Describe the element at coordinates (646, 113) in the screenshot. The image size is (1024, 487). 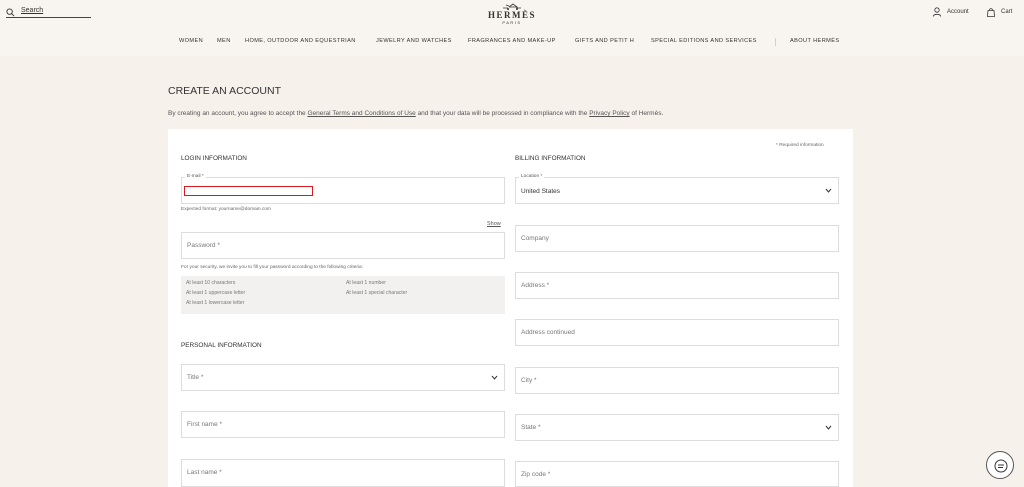
I see `intro-text-end: of Hermès.` at that location.